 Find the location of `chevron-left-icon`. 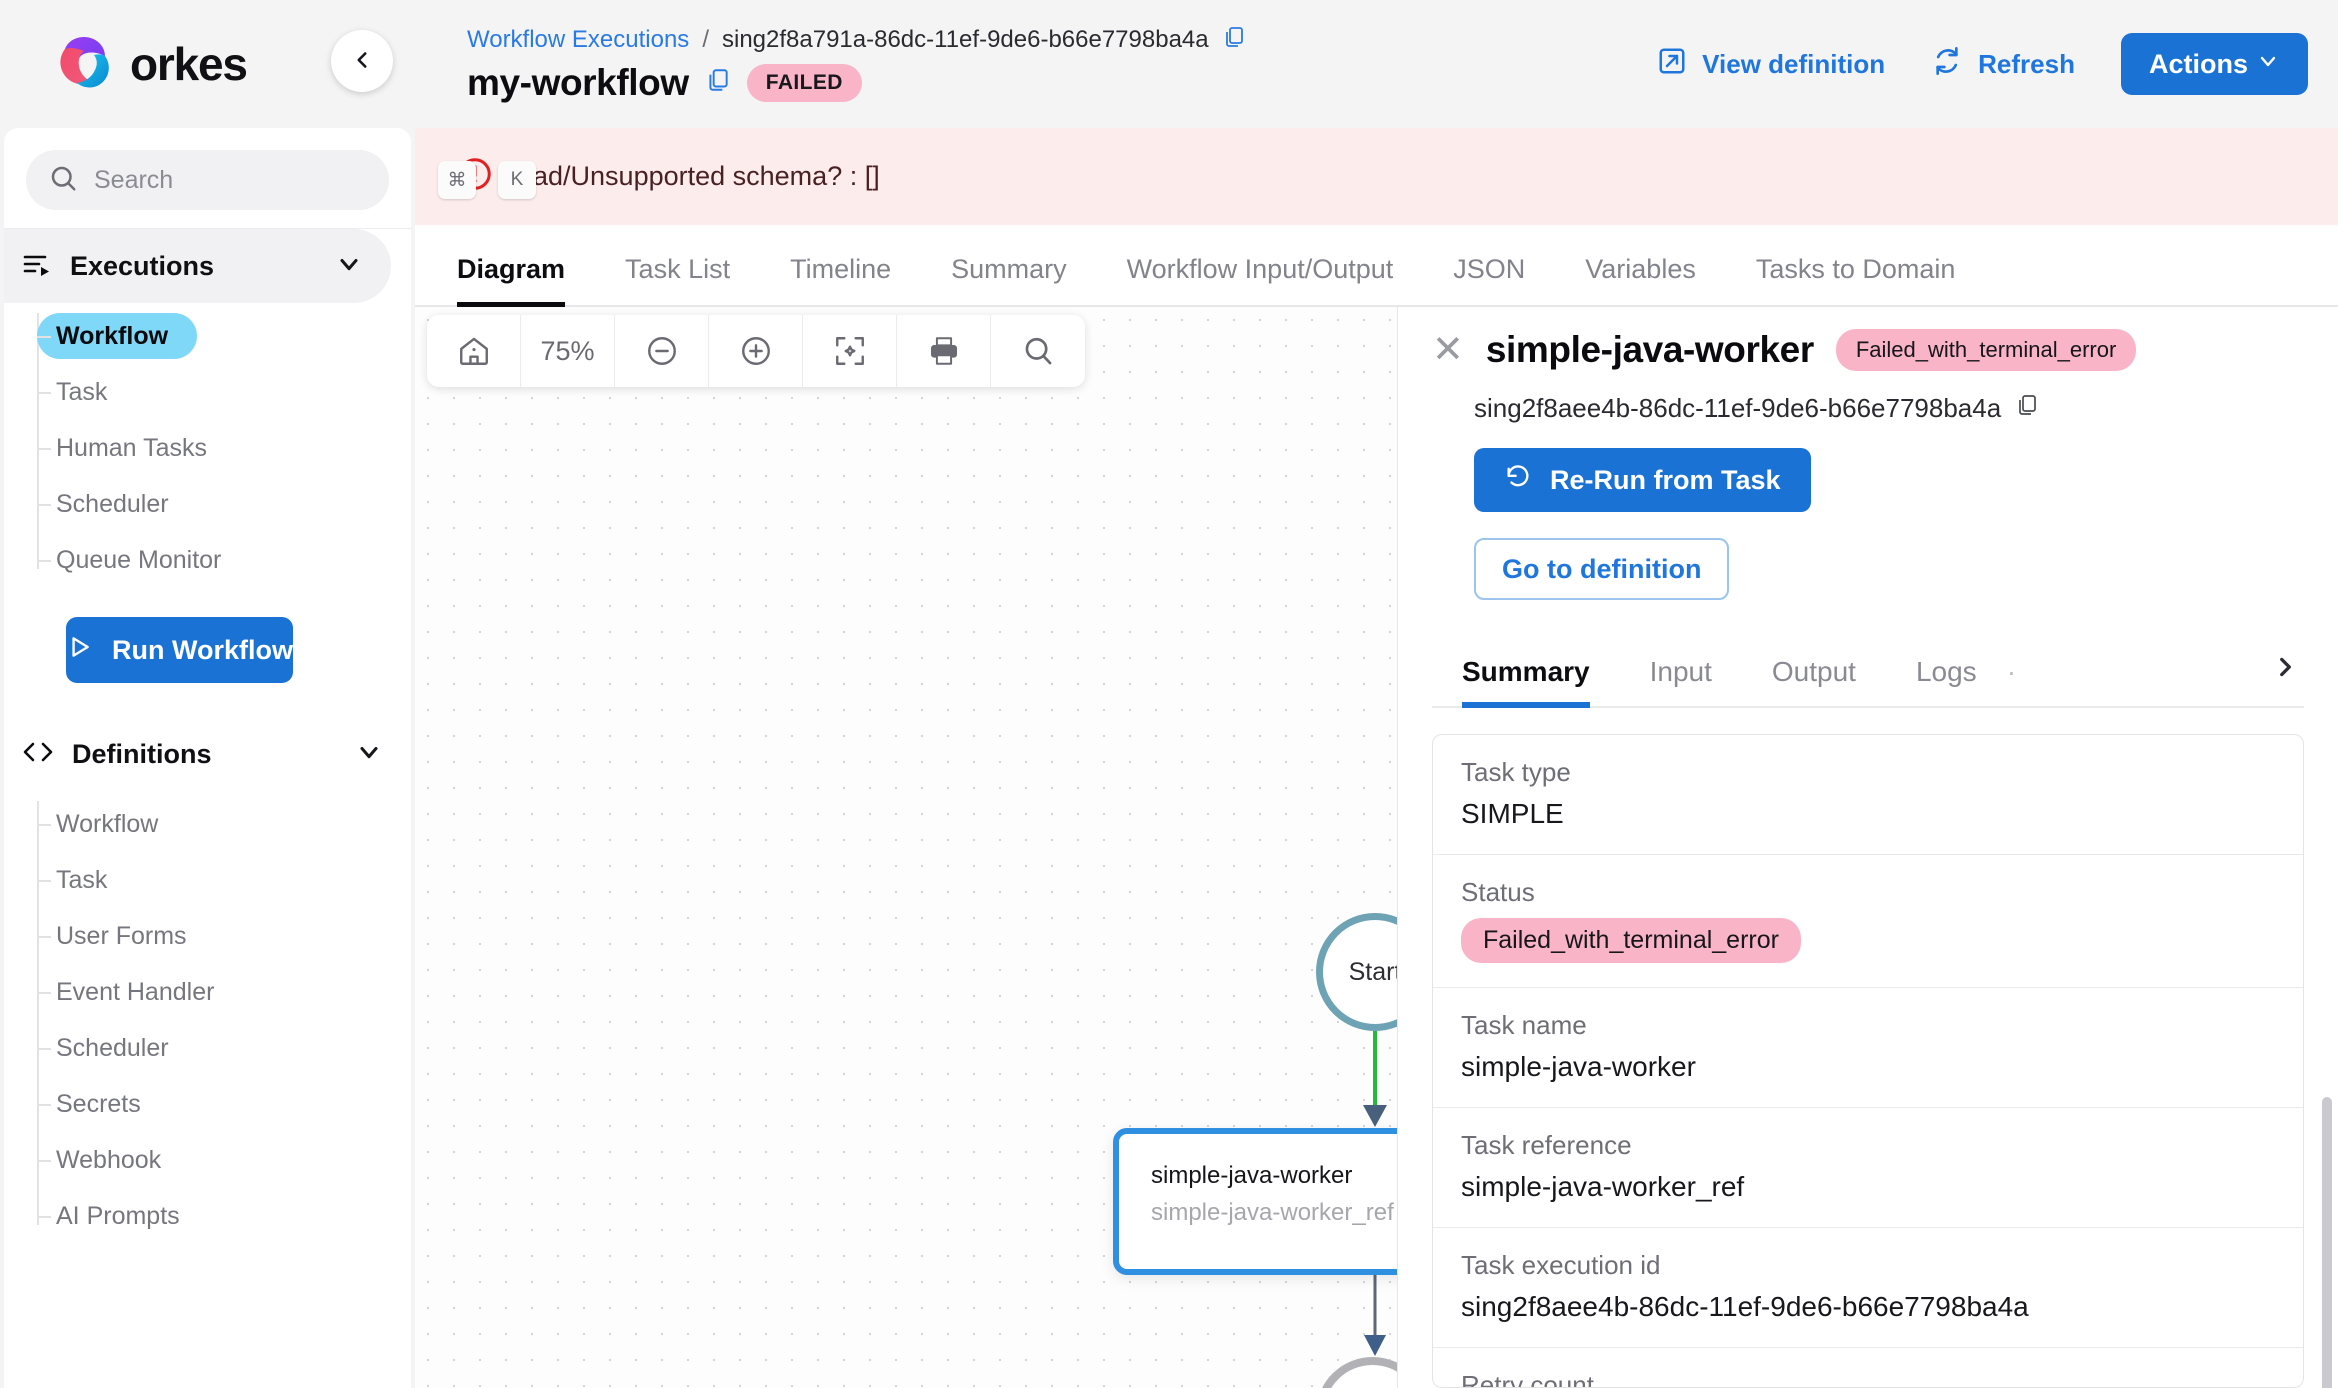

chevron-left-icon is located at coordinates (362, 61).